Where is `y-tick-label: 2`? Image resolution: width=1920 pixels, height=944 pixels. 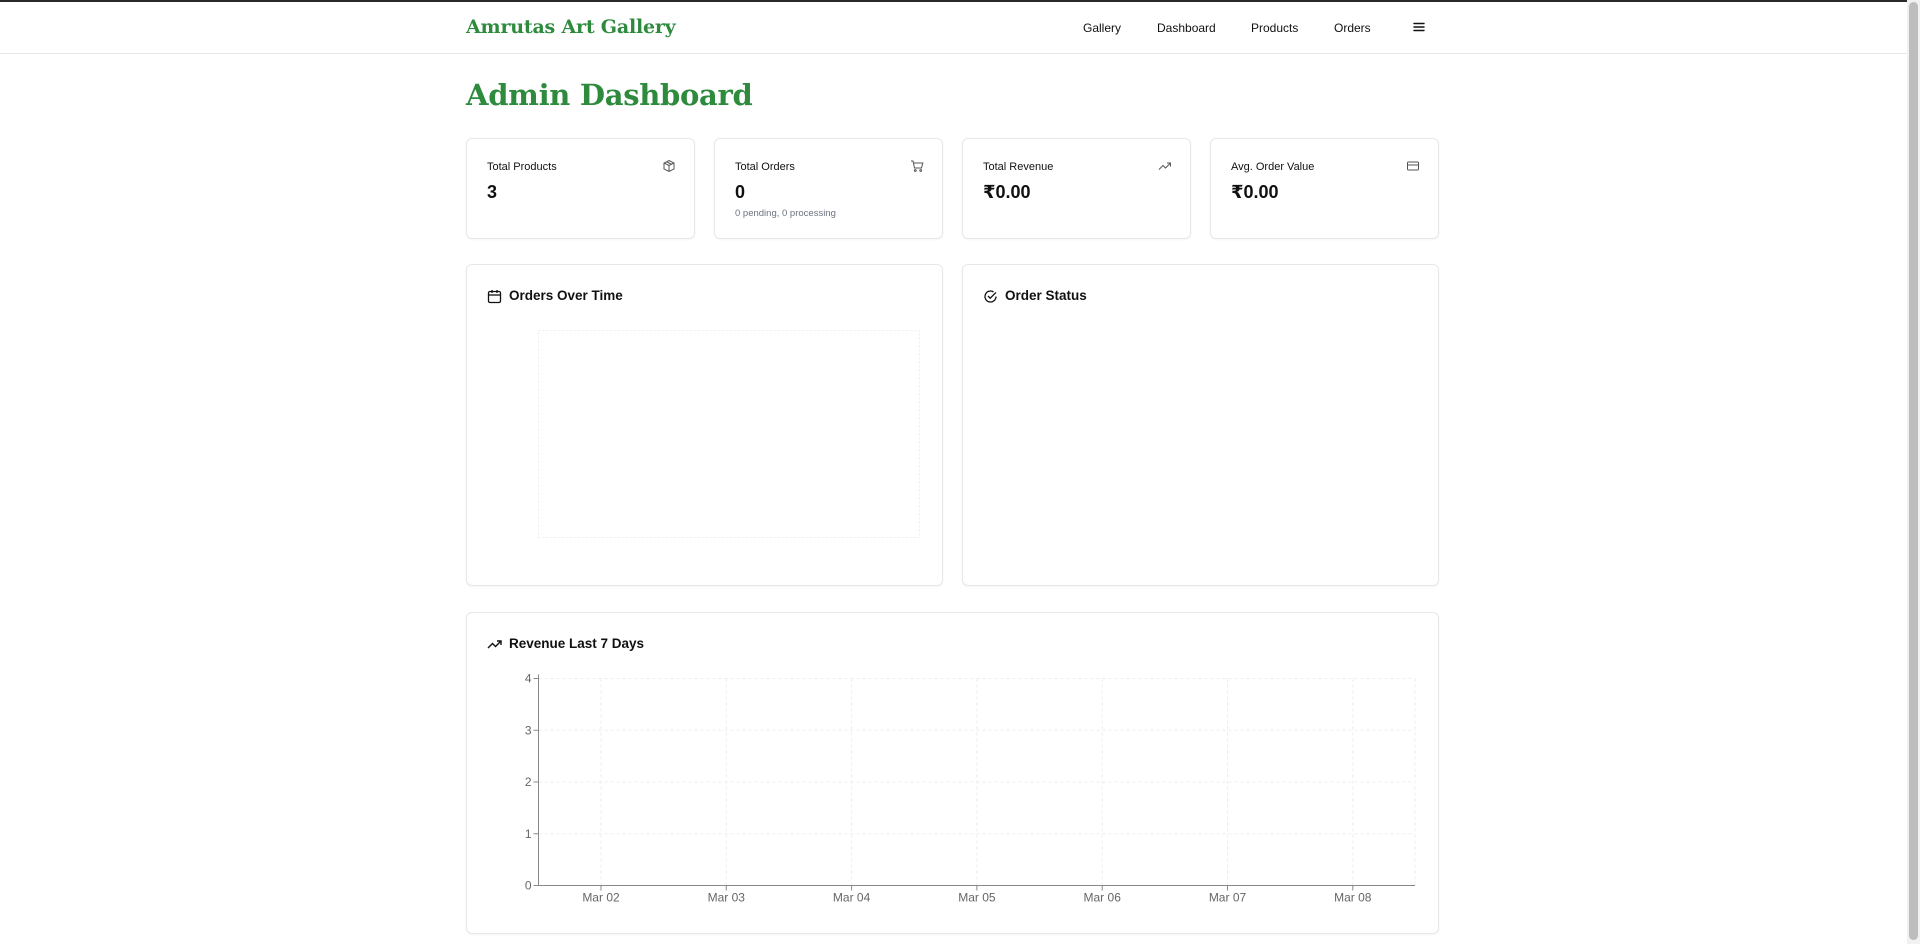
y-tick-label: 2 is located at coordinates (528, 782).